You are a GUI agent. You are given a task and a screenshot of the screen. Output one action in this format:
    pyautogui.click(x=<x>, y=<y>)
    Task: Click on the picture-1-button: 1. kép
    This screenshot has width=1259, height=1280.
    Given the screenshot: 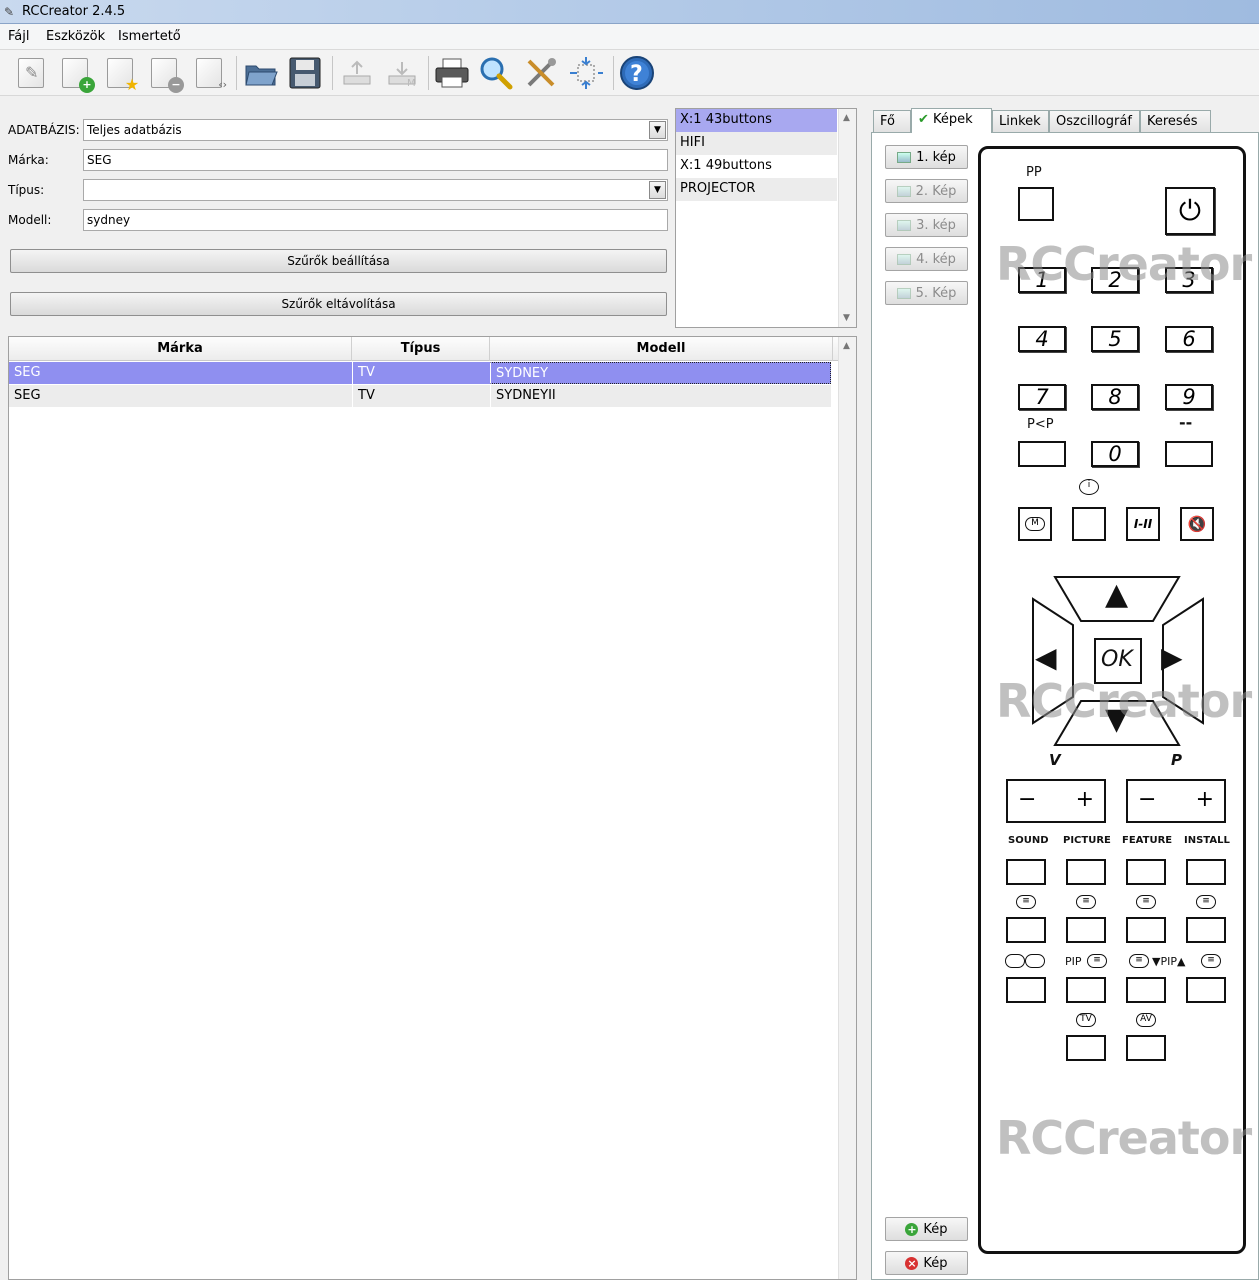 What is the action you would take?
    pyautogui.click(x=926, y=157)
    